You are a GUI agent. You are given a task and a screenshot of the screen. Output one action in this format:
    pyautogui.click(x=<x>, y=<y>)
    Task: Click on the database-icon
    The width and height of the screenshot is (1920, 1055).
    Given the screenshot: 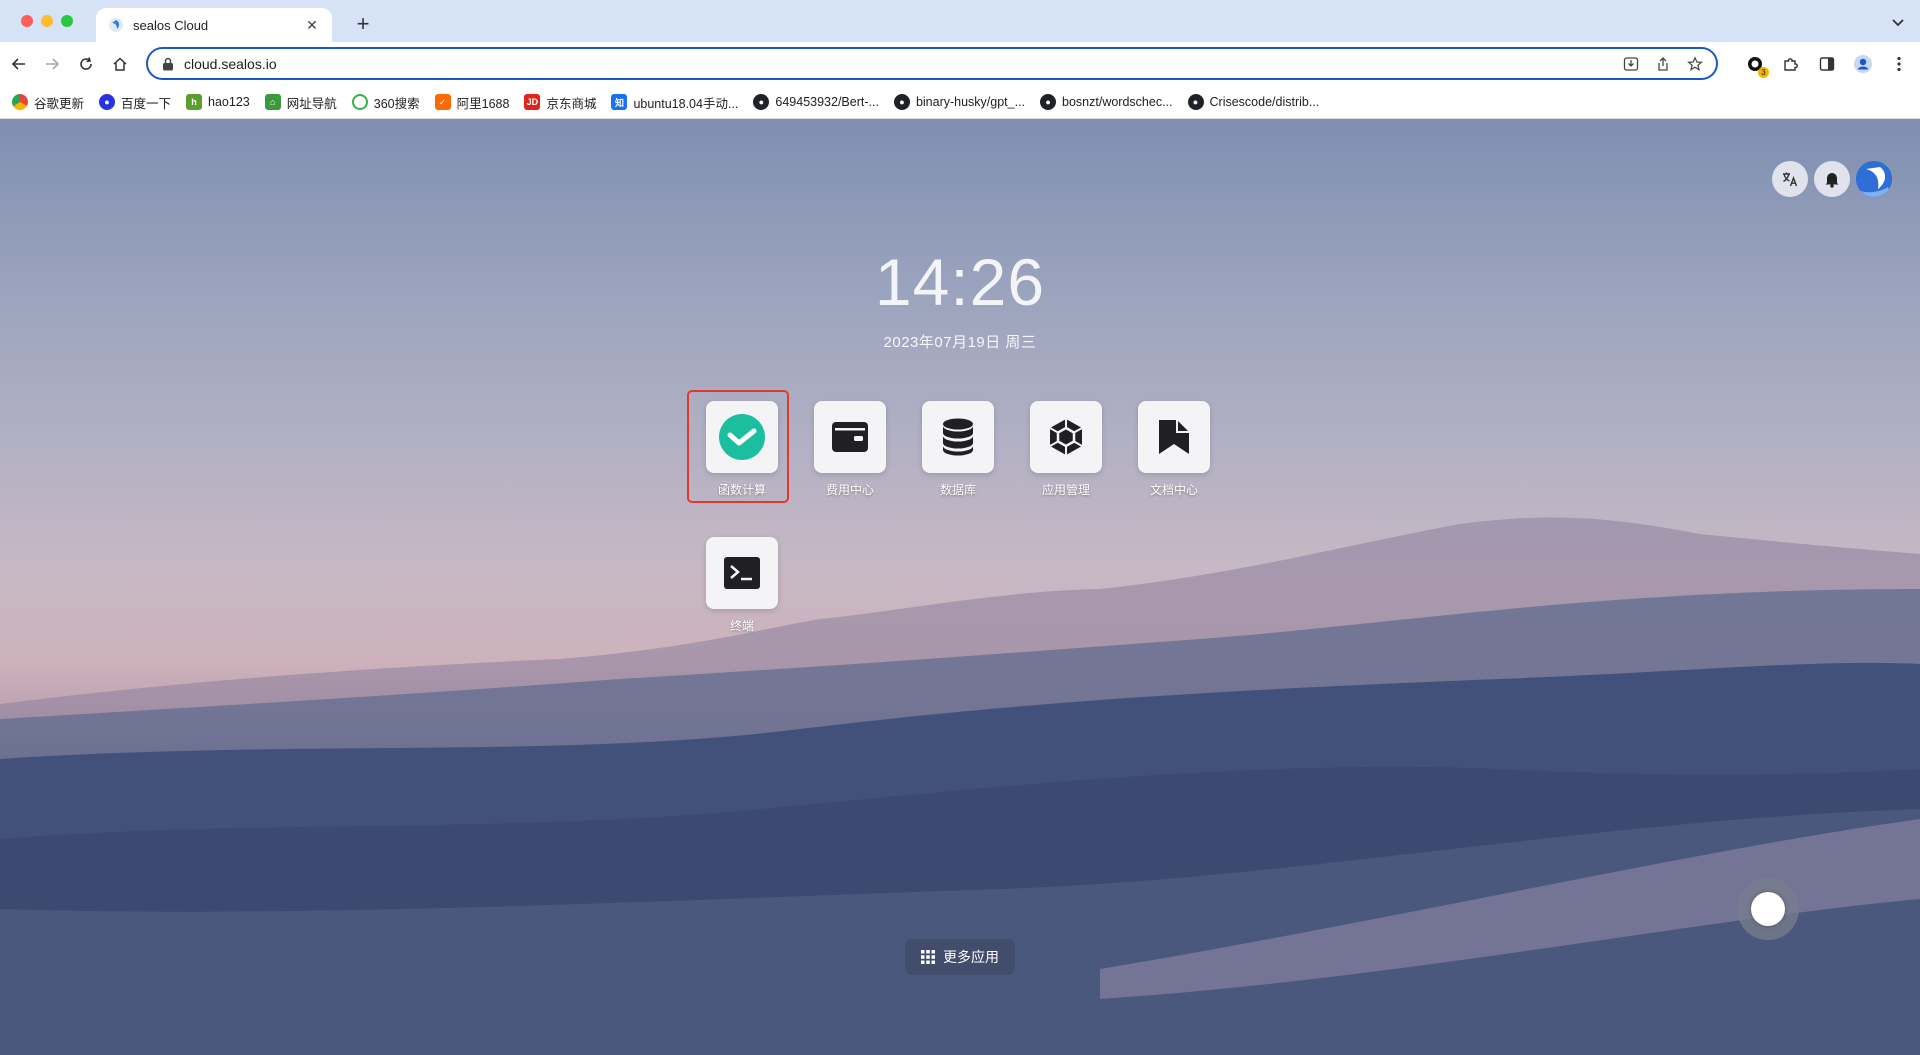 What is the action you would take?
    pyautogui.click(x=958, y=437)
    